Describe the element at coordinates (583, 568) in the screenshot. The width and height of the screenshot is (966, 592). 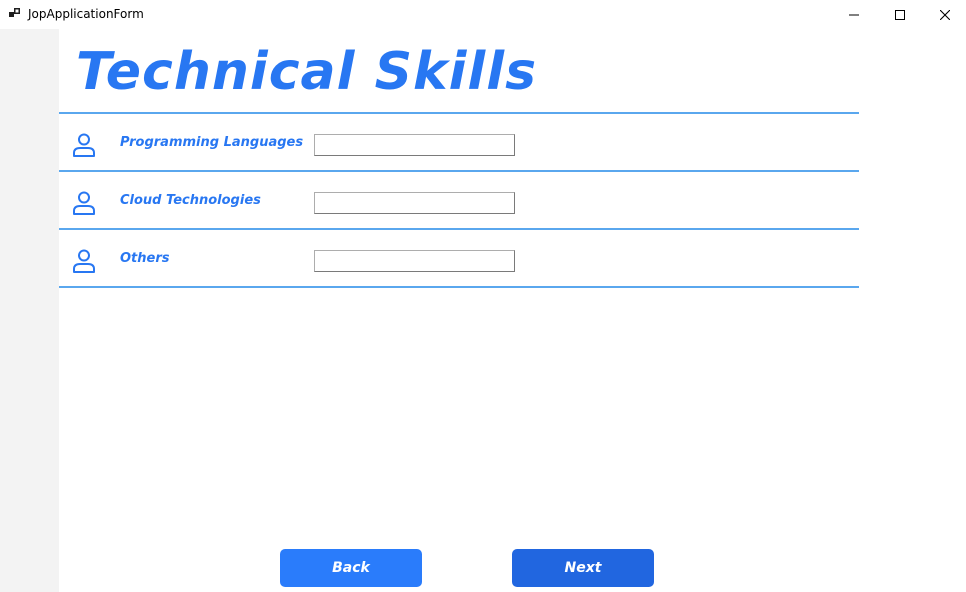
I see `next-button: Next` at that location.